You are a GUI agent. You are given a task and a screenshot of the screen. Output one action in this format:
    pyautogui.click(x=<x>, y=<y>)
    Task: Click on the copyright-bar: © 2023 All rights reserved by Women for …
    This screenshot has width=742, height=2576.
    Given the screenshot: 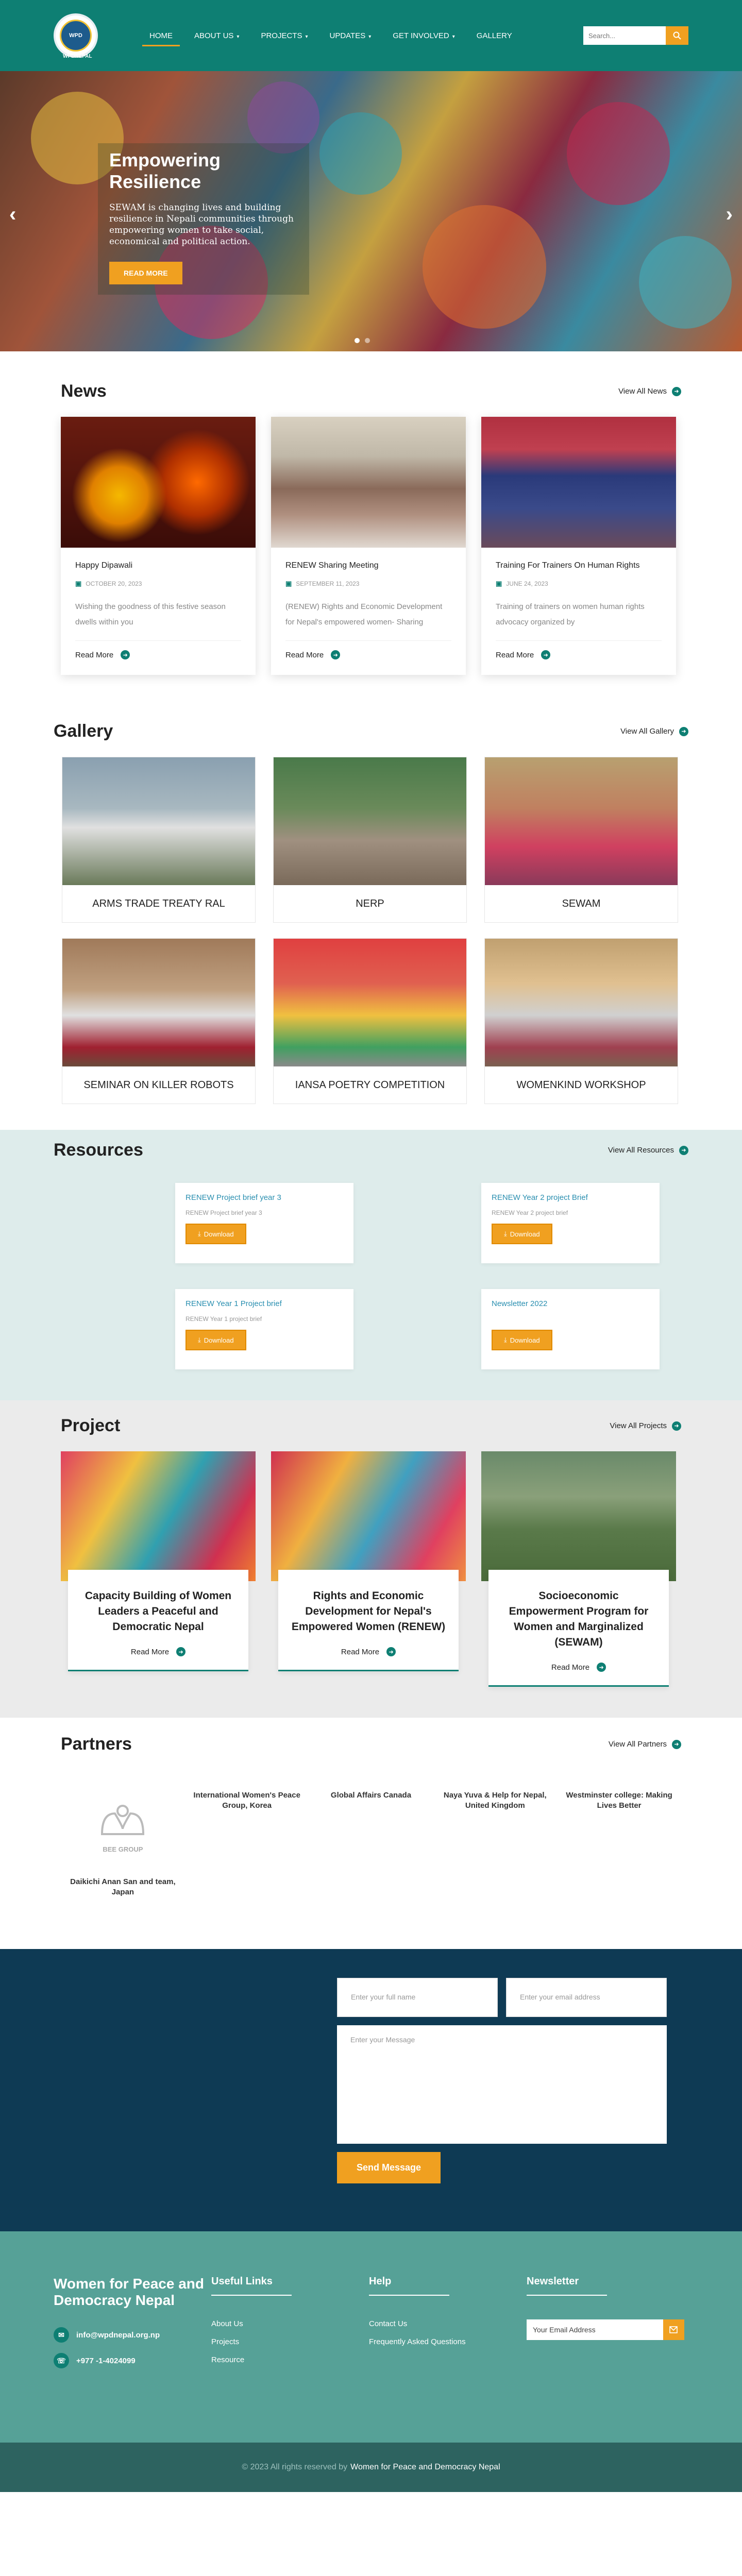 What is the action you would take?
    pyautogui.click(x=371, y=2467)
    